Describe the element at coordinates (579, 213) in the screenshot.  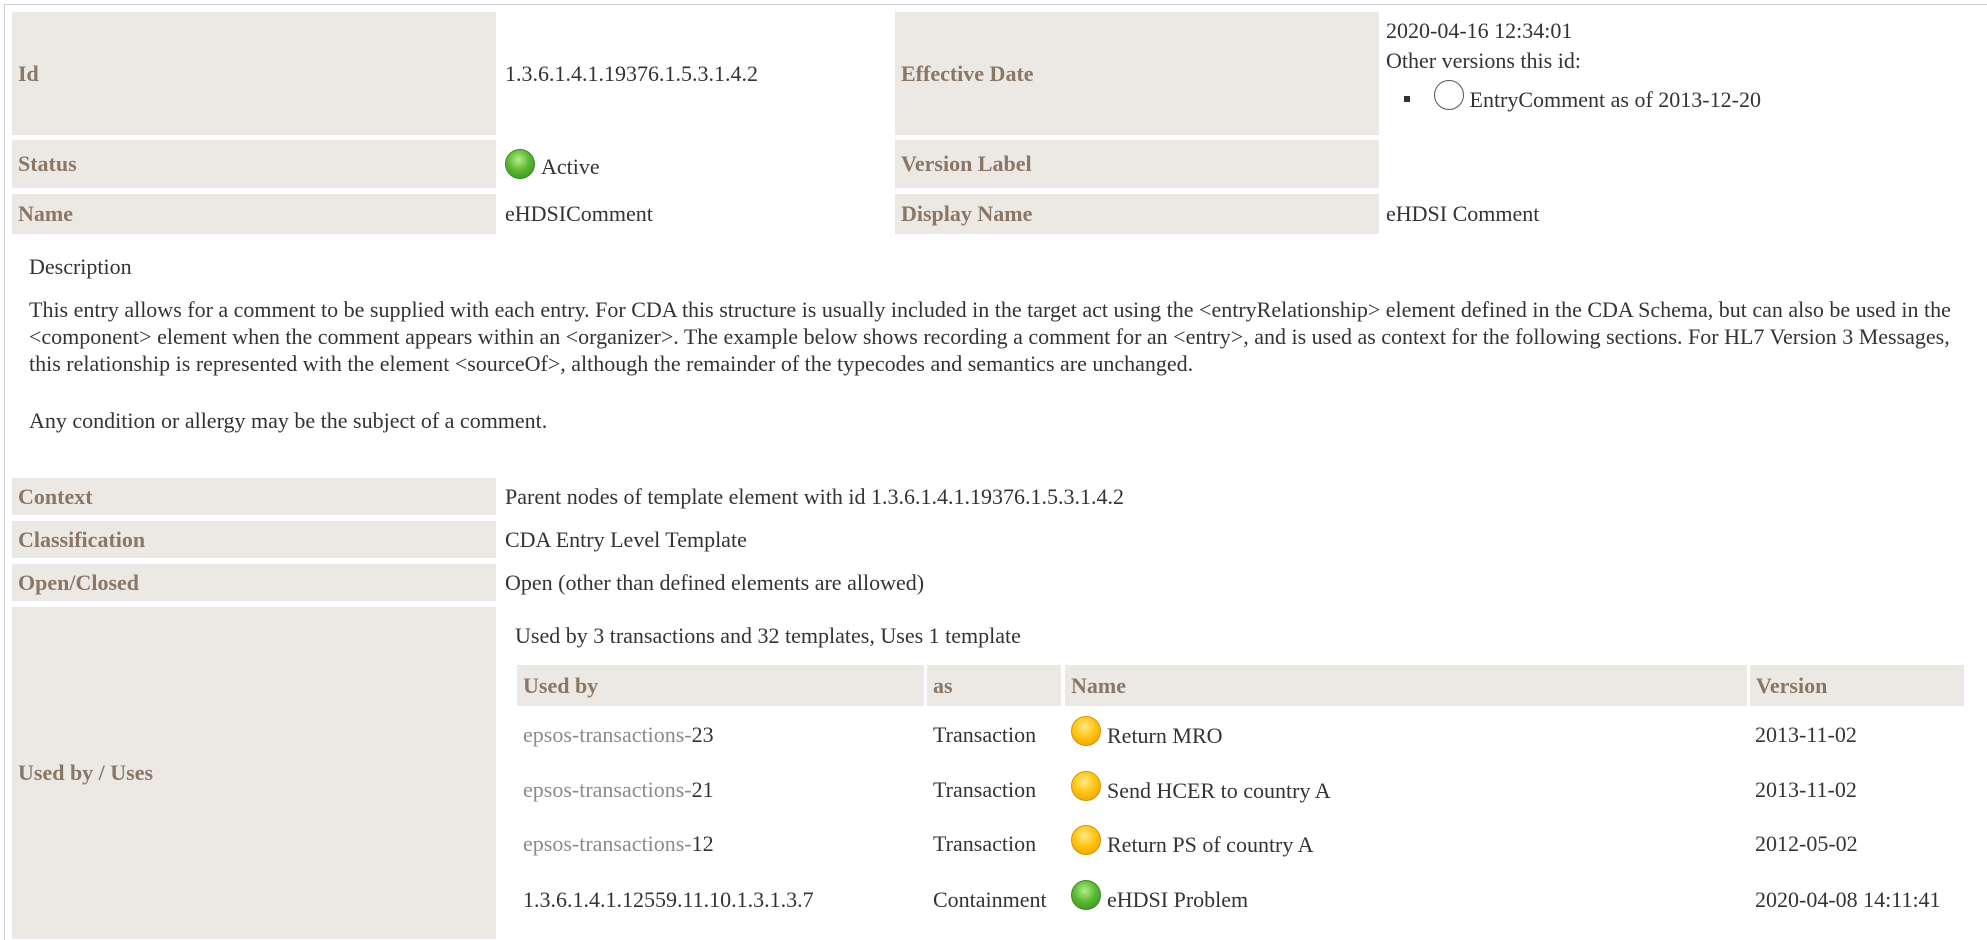
I see `name-value: eHDSIComment` at that location.